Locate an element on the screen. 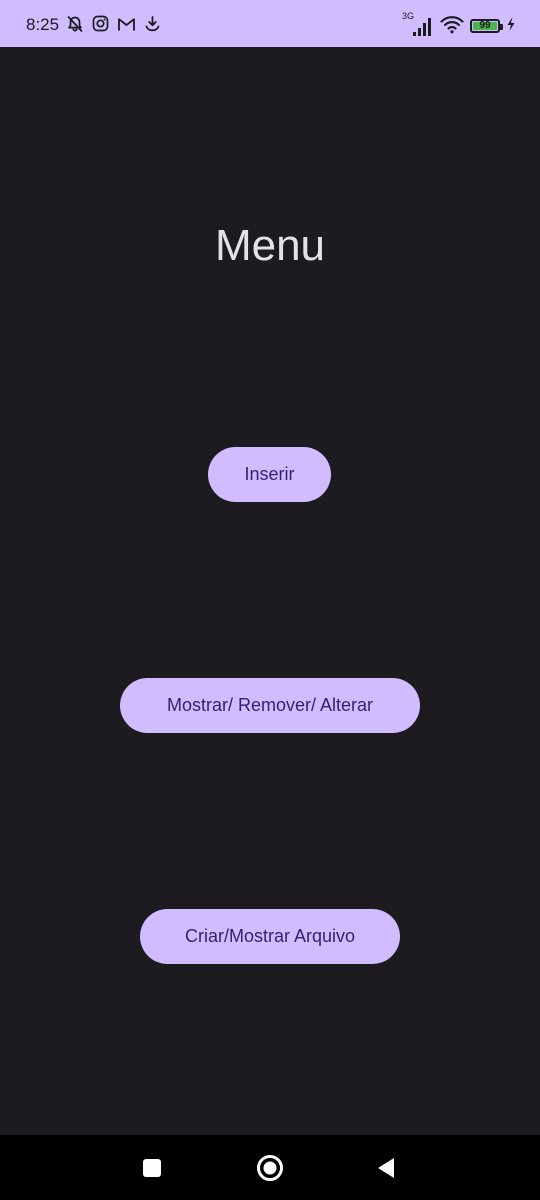  wifi-icon is located at coordinates (452, 26).